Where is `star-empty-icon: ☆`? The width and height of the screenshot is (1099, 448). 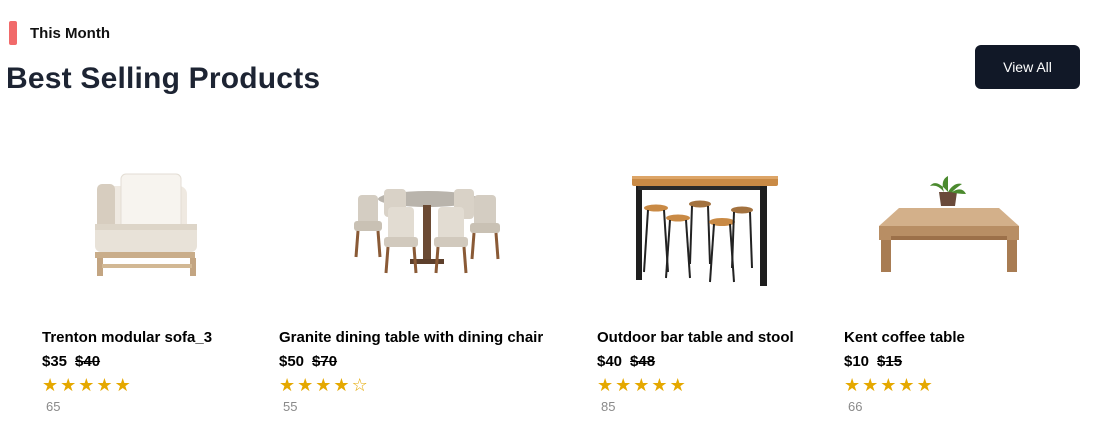 star-empty-icon: ☆ is located at coordinates (359, 385).